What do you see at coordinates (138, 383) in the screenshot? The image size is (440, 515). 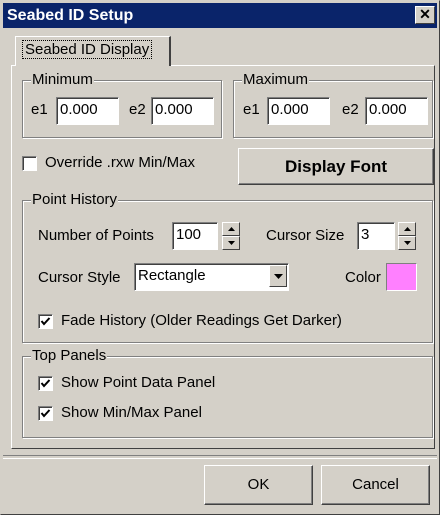 I see `show-point-data-label: Show Point Data Panel` at bounding box center [138, 383].